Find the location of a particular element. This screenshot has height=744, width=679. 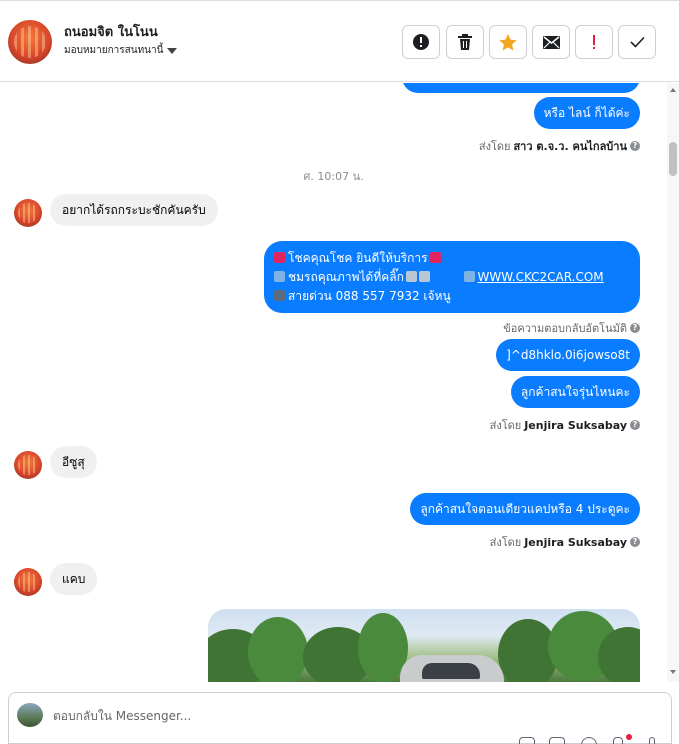

assign-label: มอบหมายการสนทนานี้ is located at coordinates (114, 50).